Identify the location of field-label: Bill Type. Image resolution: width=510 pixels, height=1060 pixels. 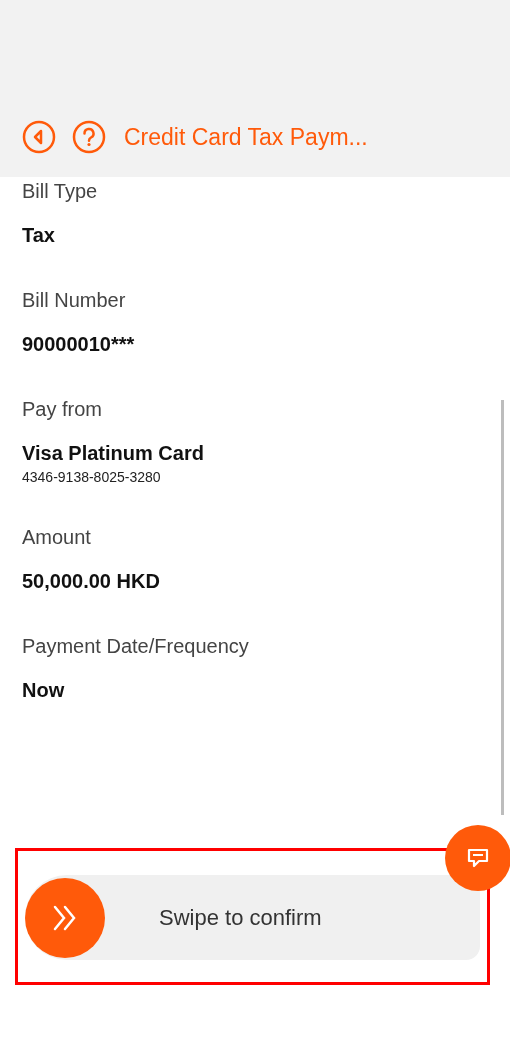
(60, 191).